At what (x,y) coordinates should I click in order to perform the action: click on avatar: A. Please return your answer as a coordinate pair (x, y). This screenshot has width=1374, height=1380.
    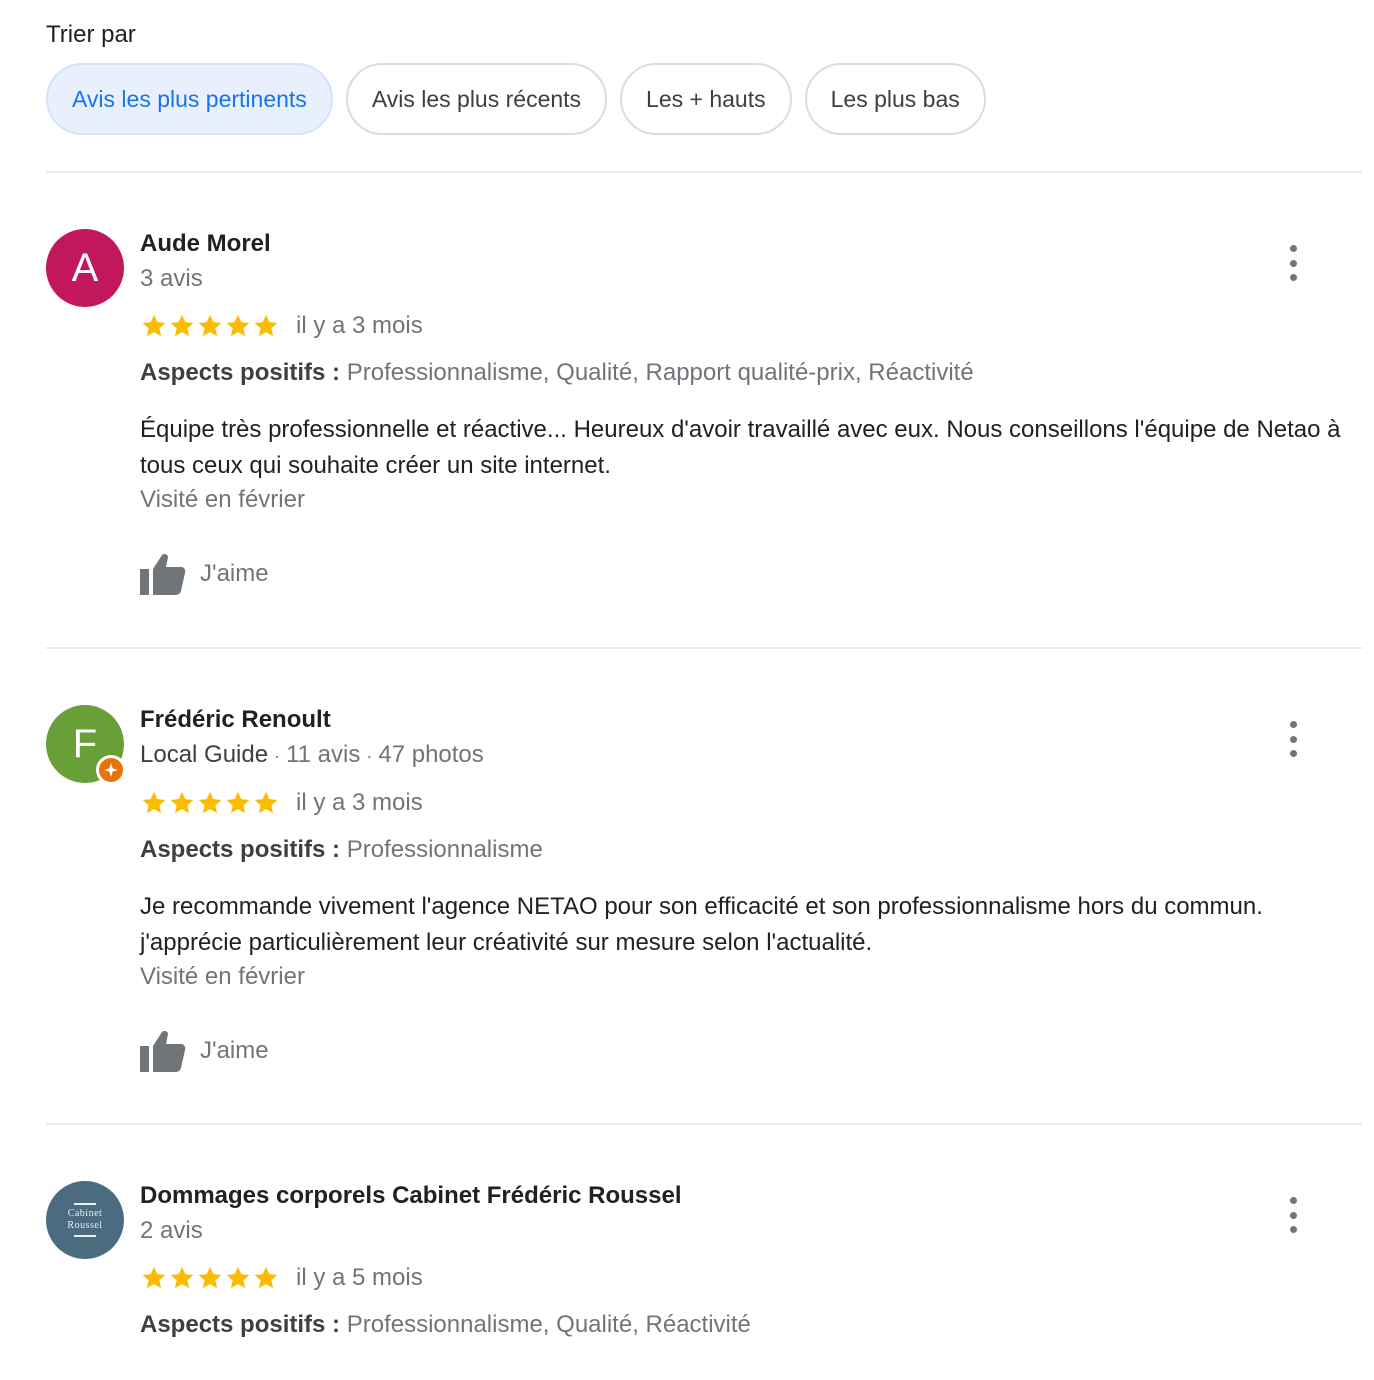
    Looking at the image, I should click on (85, 268).